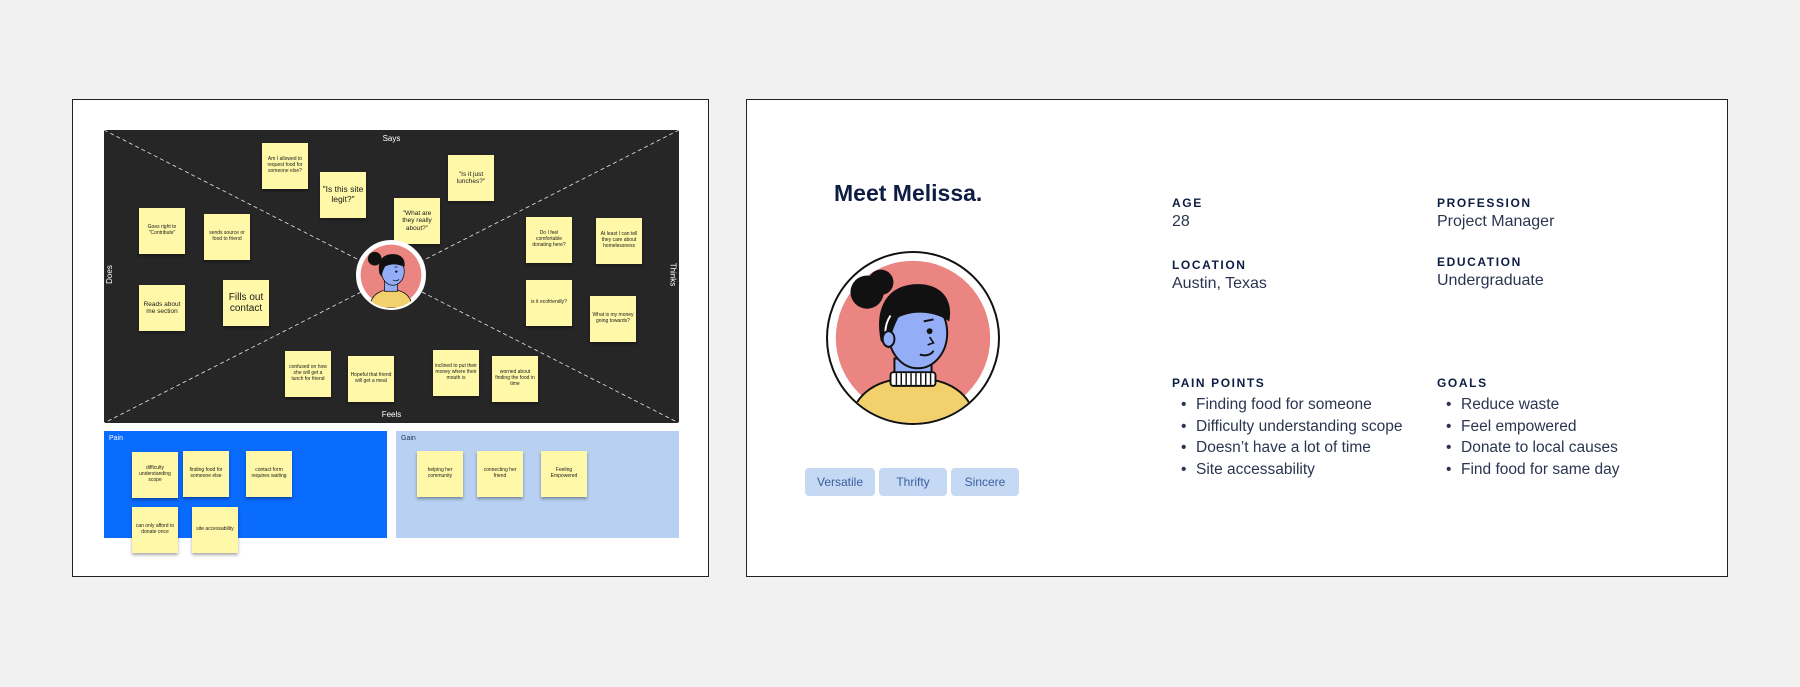 This screenshot has height=687, width=1800. I want to click on sticky-note: can only afford to donate once, so click(155, 530).